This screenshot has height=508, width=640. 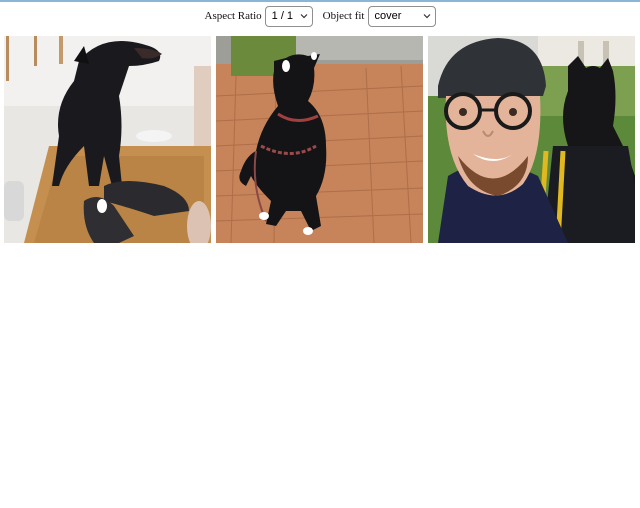 I want to click on photo-dog-on-bricks, so click(x=319, y=139).